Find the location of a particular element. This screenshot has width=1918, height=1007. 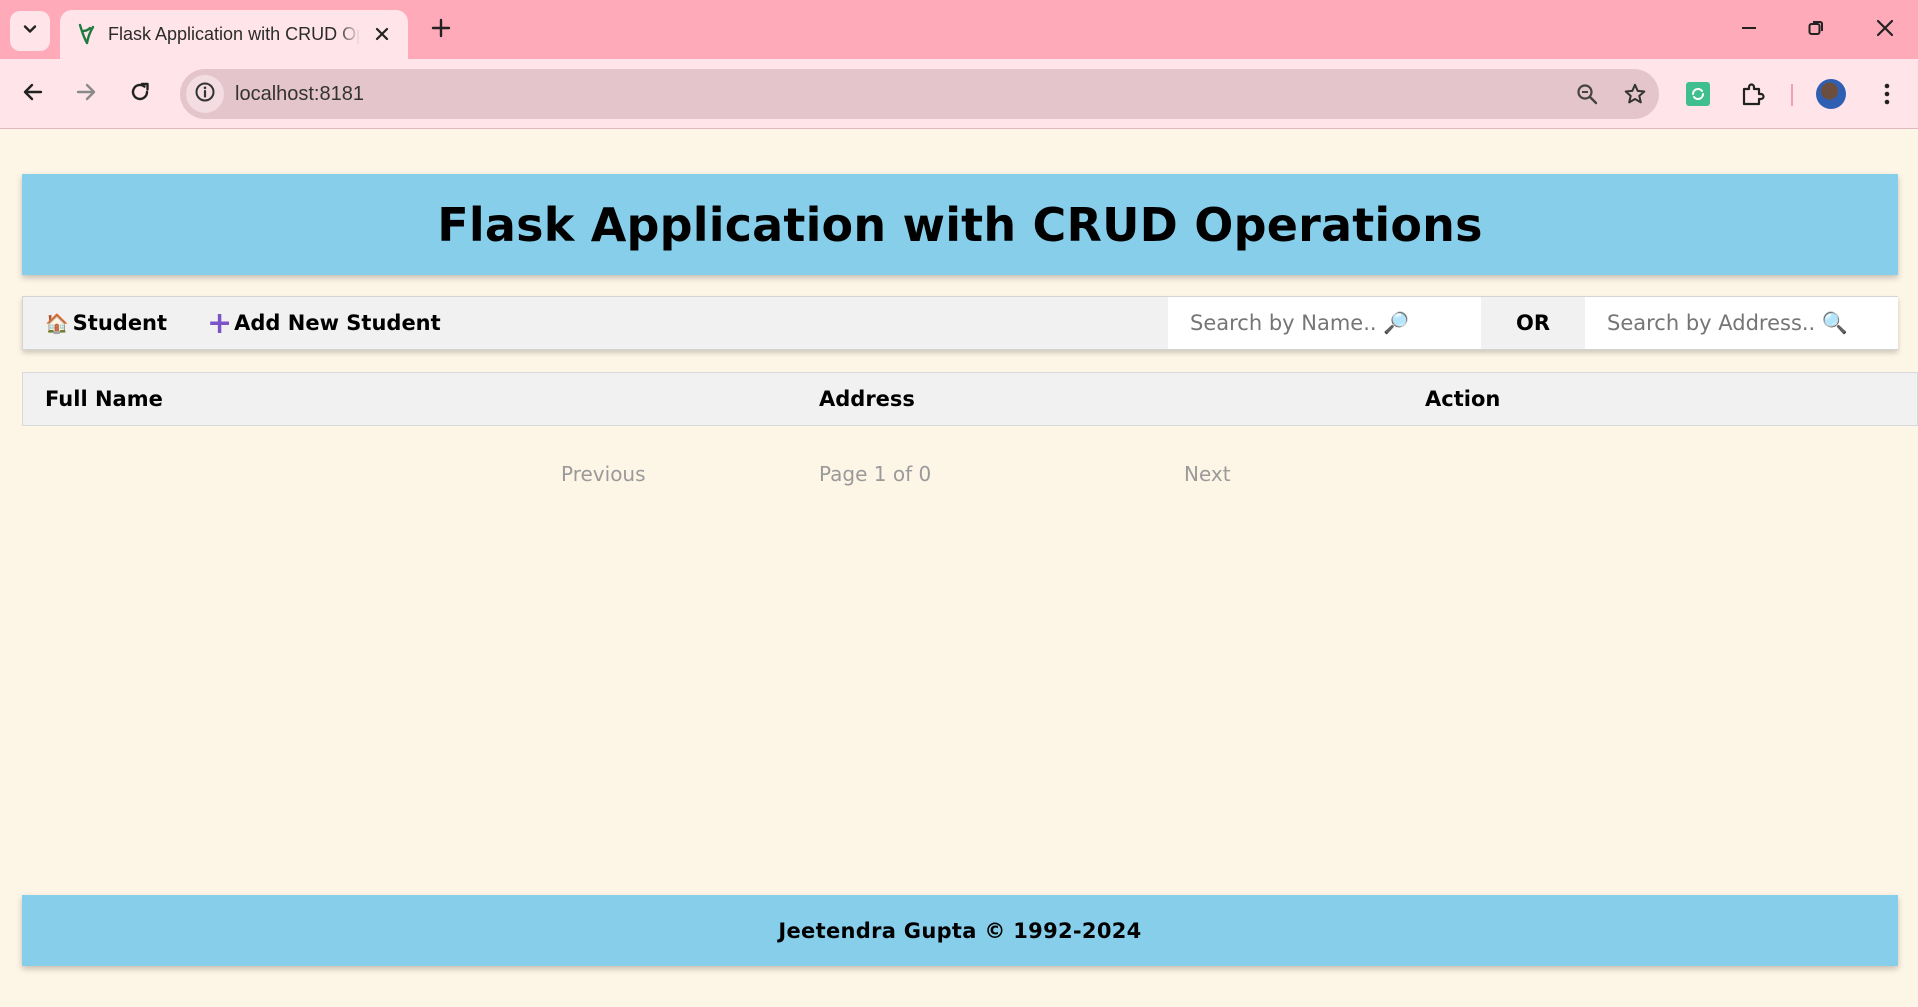

close-icon is located at coordinates (1885, 30).